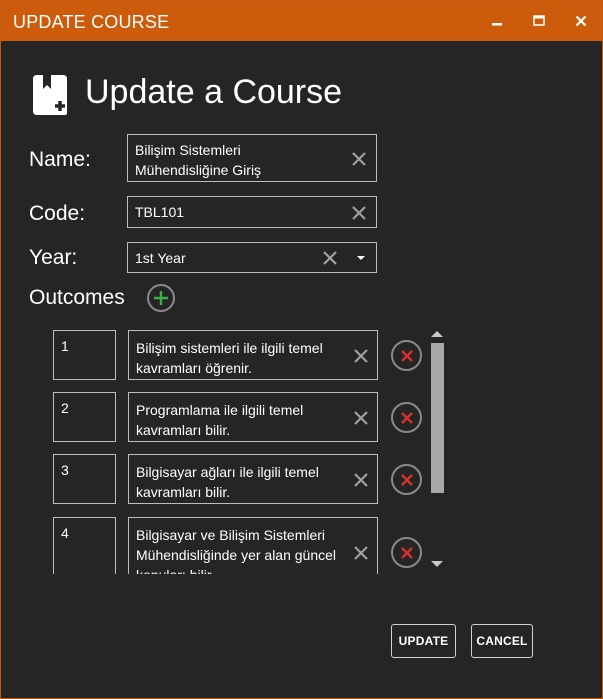 This screenshot has height=699, width=603. What do you see at coordinates (65, 346) in the screenshot?
I see `outcome-number: 1` at bounding box center [65, 346].